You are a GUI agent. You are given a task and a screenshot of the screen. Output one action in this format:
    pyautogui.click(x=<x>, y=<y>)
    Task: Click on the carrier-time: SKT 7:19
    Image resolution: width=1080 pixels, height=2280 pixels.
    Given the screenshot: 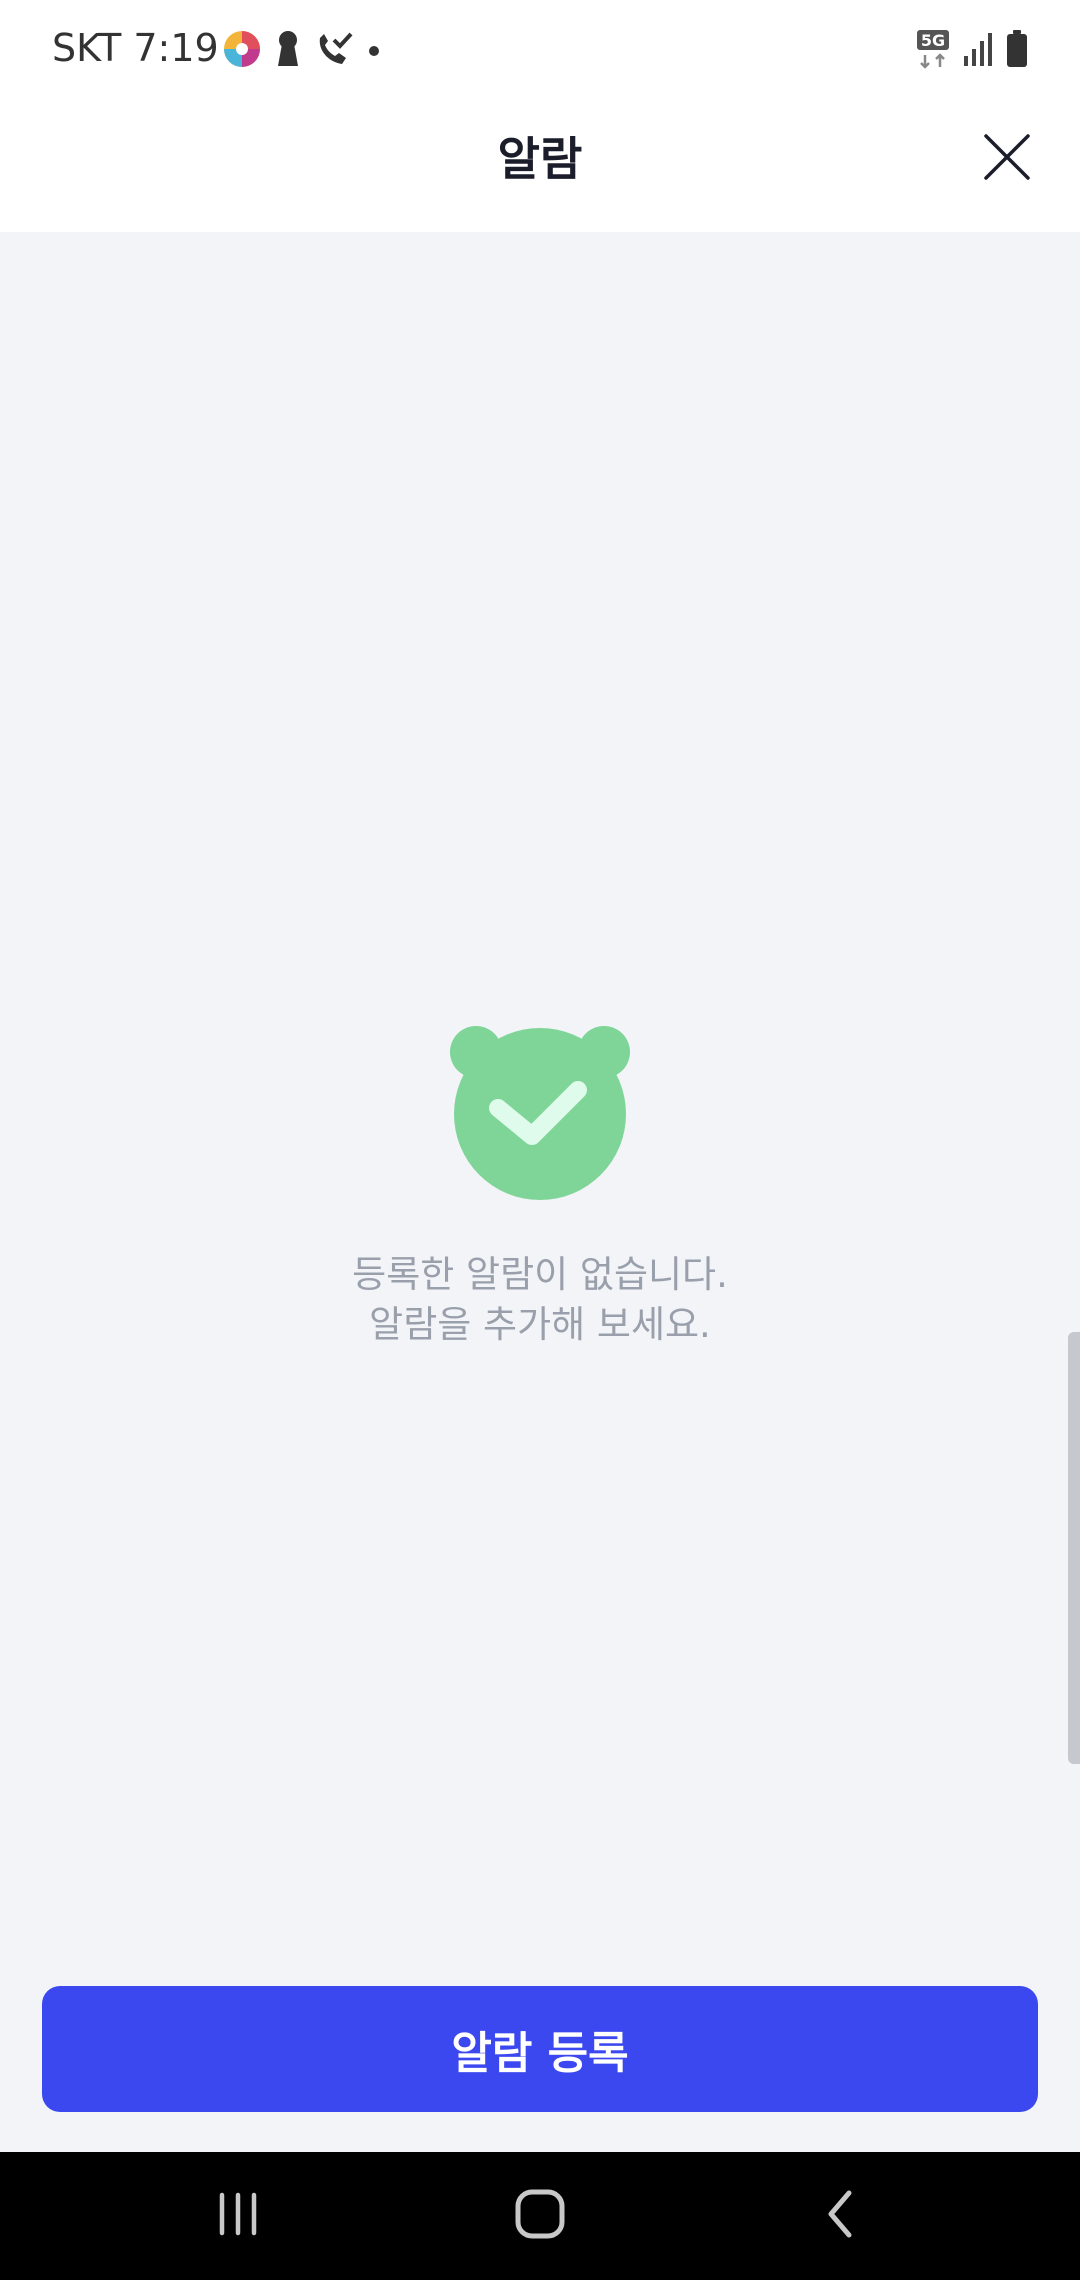 What is the action you would take?
    pyautogui.click(x=135, y=48)
    